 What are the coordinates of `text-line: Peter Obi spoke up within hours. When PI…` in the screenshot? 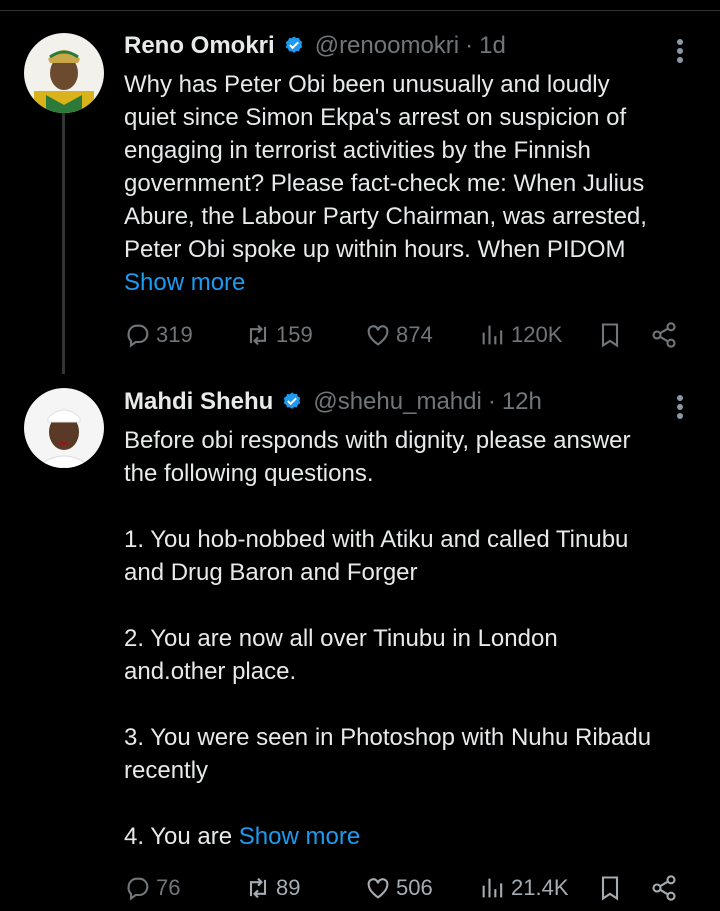 It's located at (375, 249).